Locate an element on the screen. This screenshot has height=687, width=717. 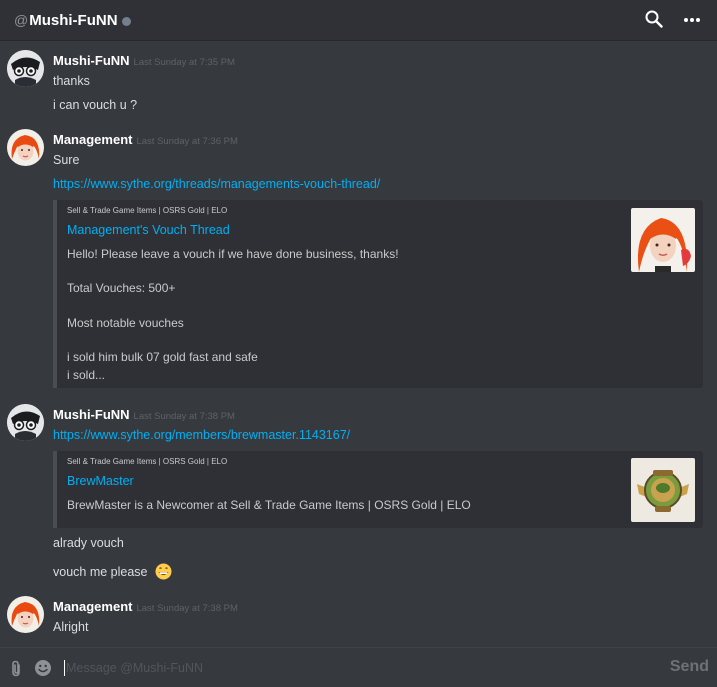
message-author: Mushi-FuNN Last Sunday at 7:38 PM is located at coordinates (144, 414).